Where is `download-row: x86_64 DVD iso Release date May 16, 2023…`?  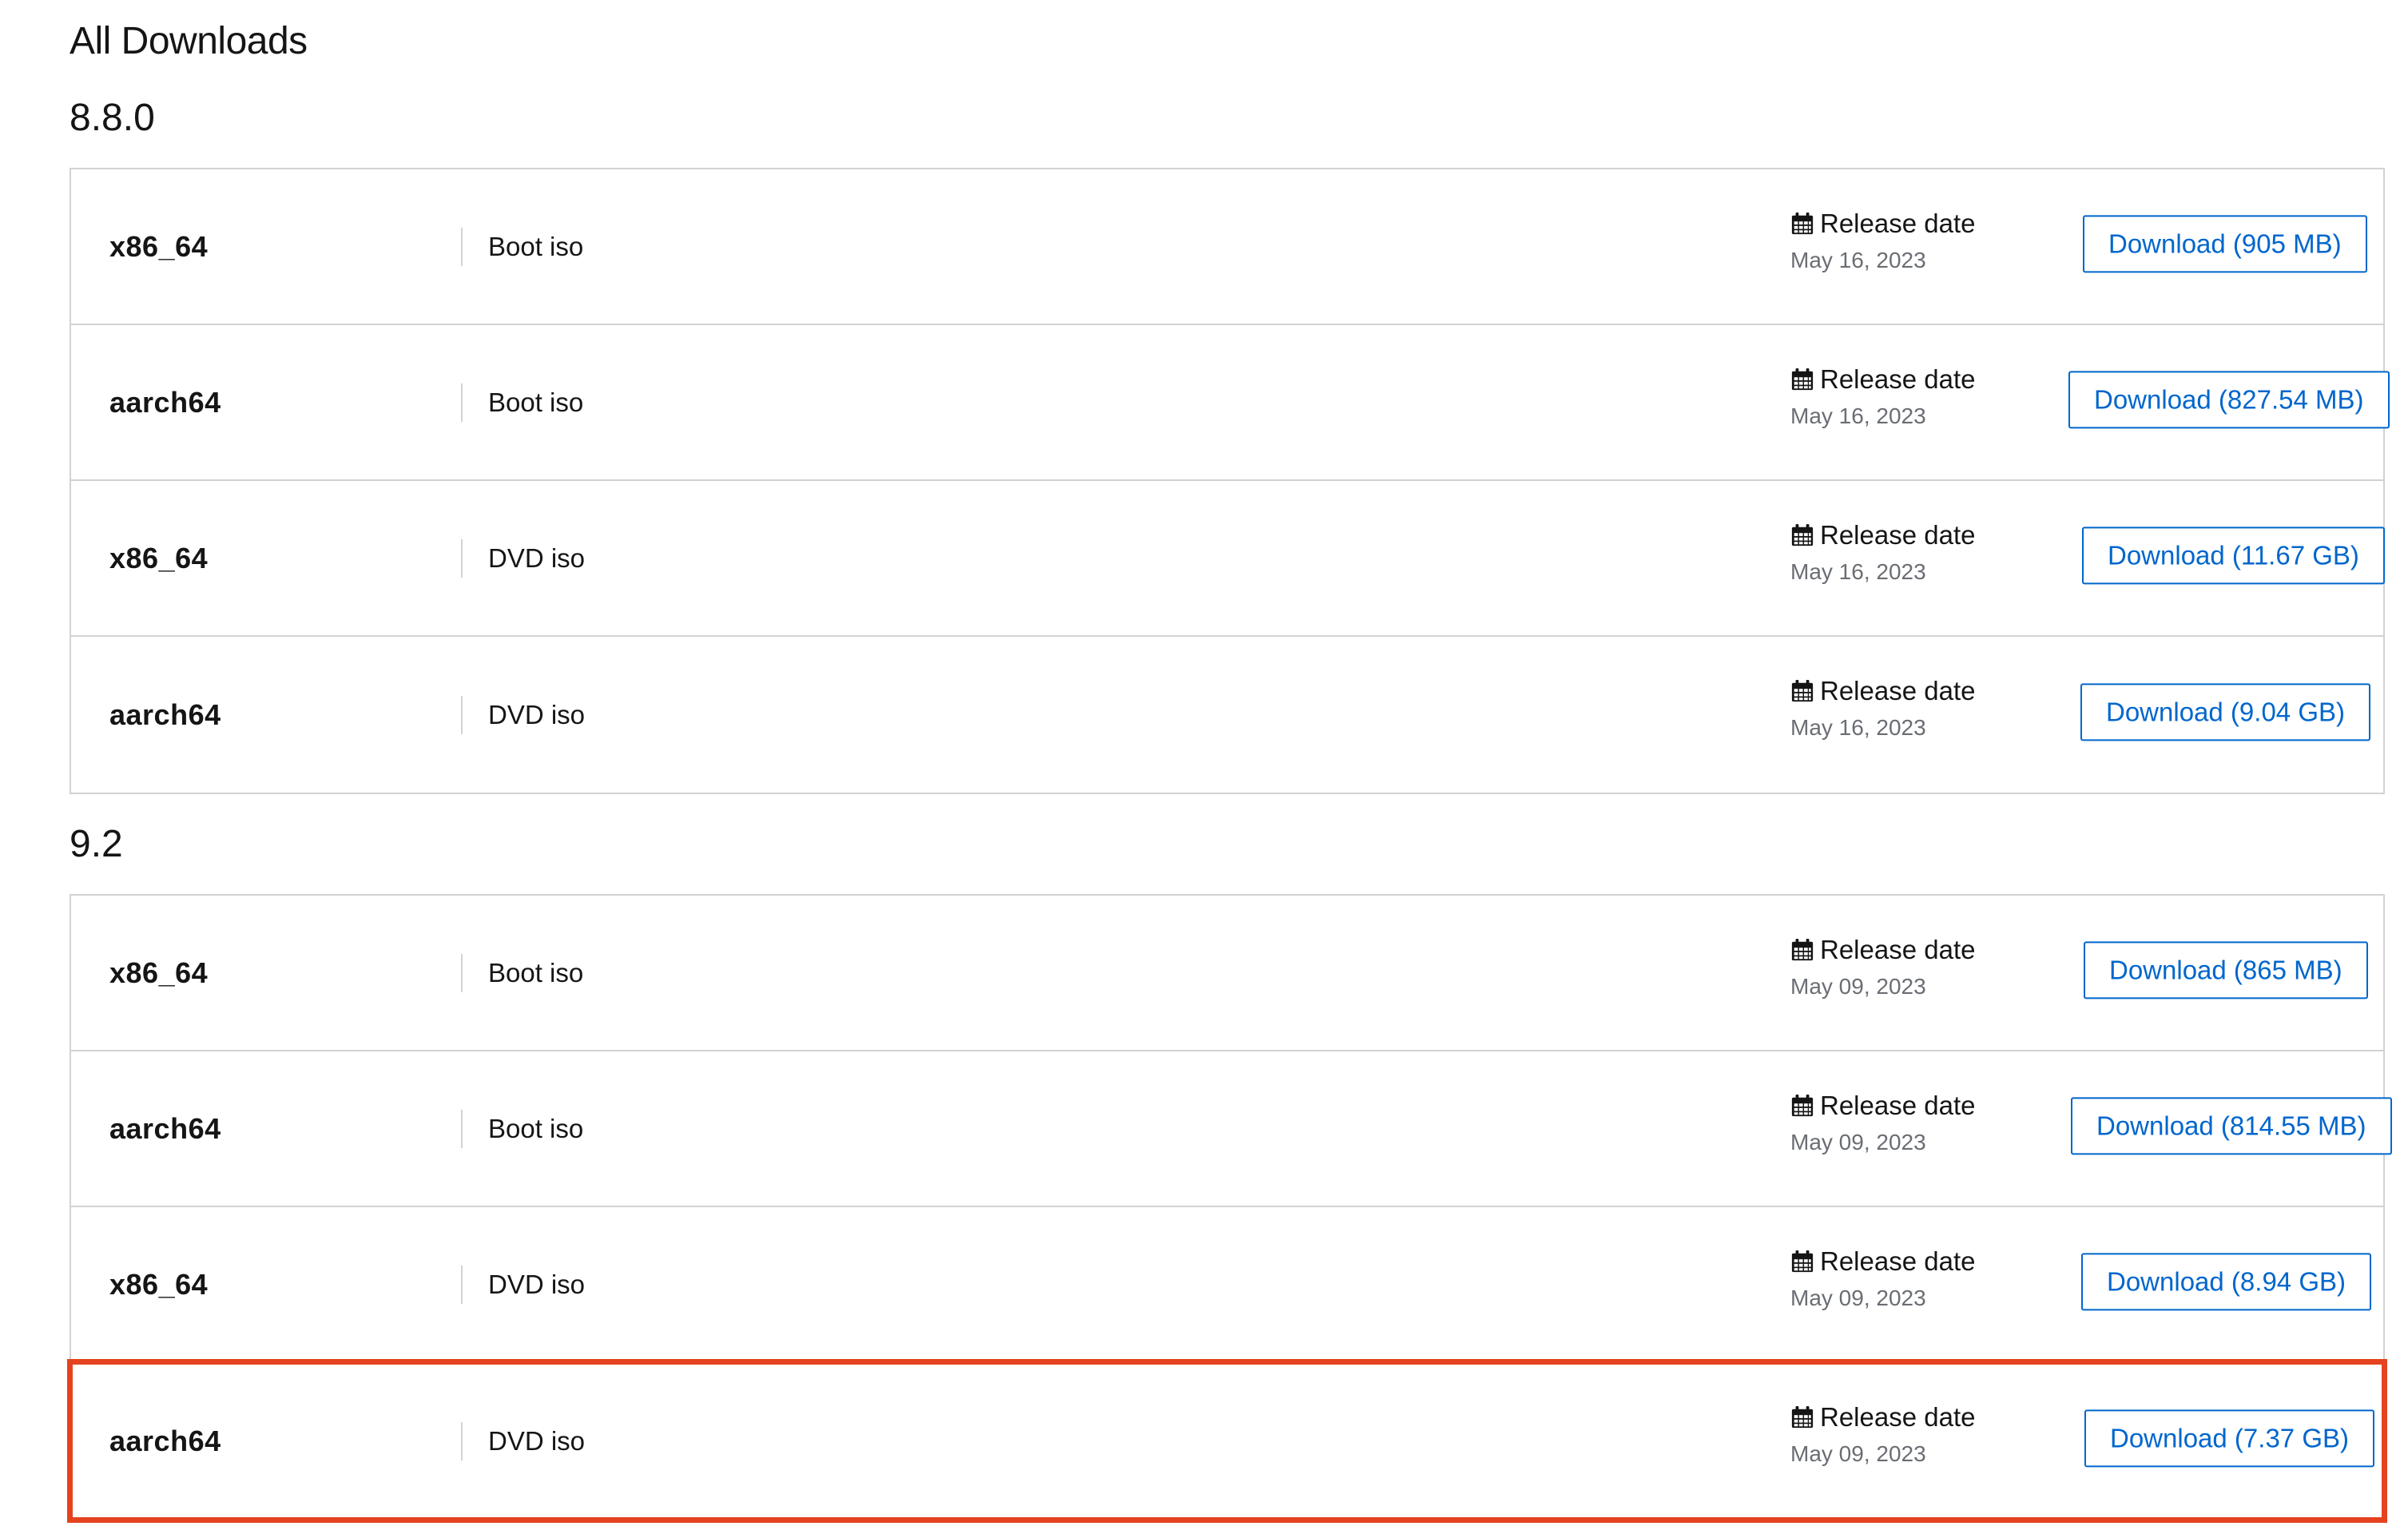
download-row: x86_64 DVD iso Release date May 16, 2023… is located at coordinates (1228, 559).